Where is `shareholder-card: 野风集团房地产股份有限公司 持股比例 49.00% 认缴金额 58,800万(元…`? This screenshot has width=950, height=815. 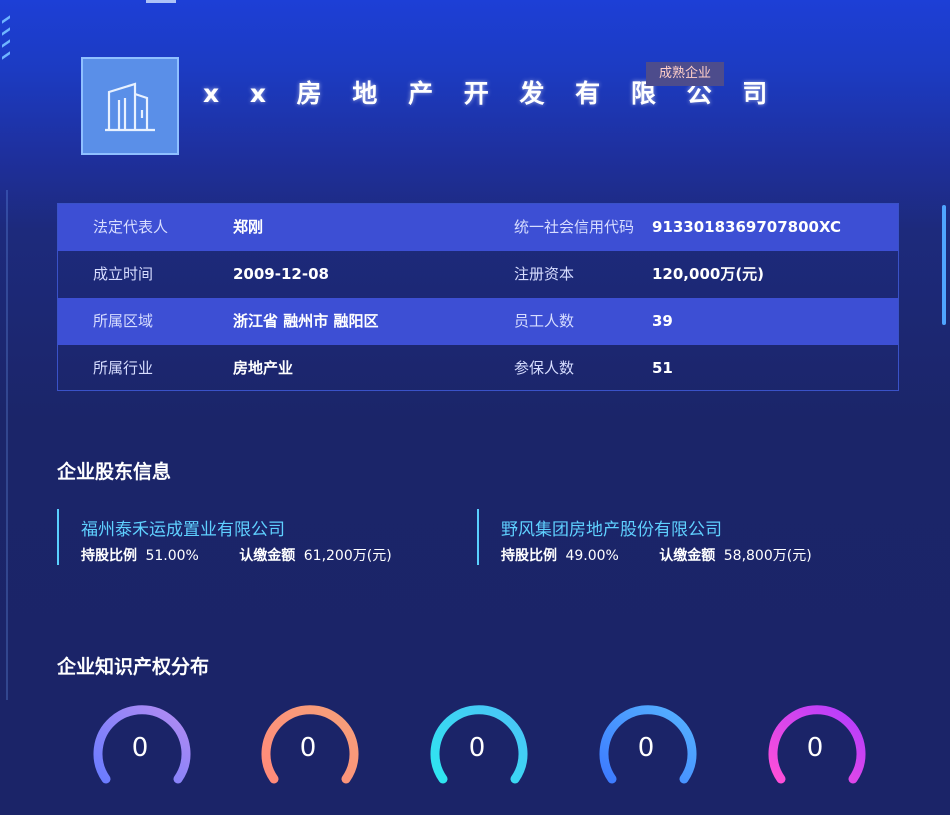
shareholder-card: 野风集团房地产股份有限公司 持股比例 49.00% 认缴金额 58,800万(元… is located at coordinates (668, 537).